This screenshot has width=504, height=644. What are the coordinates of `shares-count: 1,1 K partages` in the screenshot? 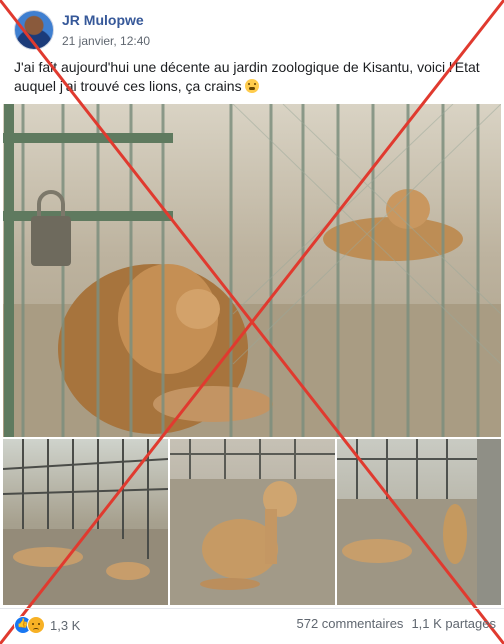 It's located at (453, 623).